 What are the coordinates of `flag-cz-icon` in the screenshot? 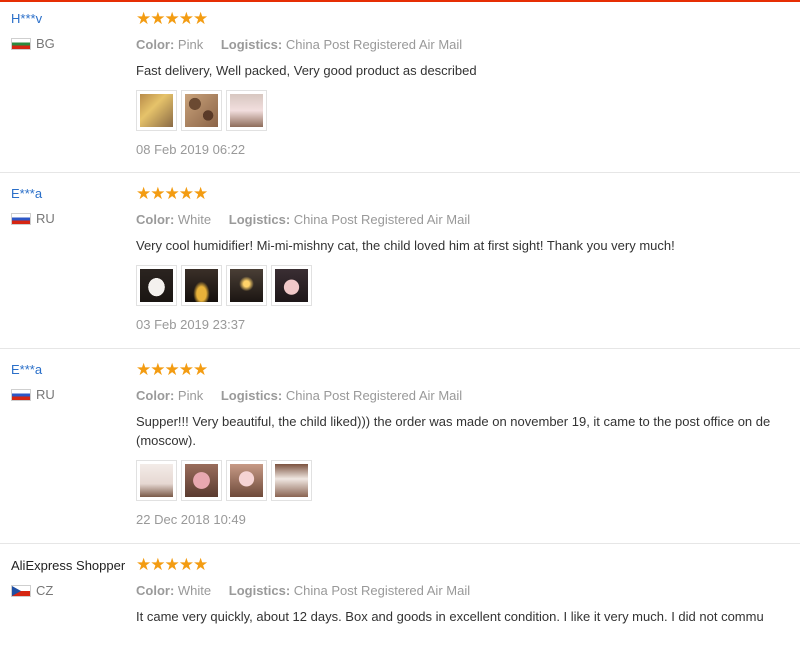 It's located at (21, 590).